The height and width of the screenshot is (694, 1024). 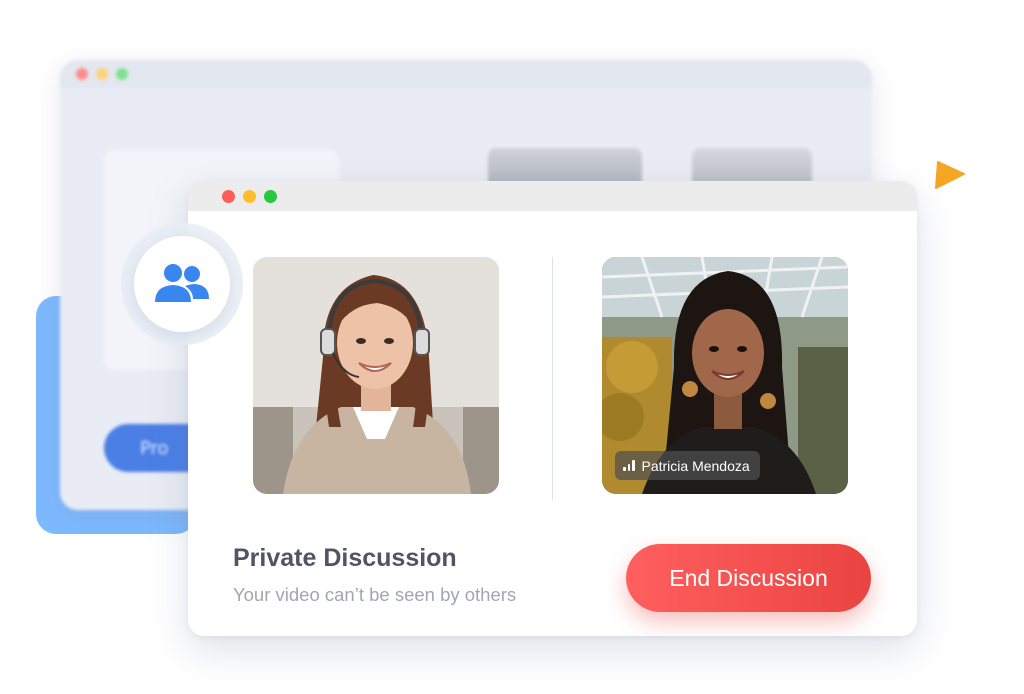 I want to click on participant-name-badge: Patricia Mendoza, so click(x=687, y=465).